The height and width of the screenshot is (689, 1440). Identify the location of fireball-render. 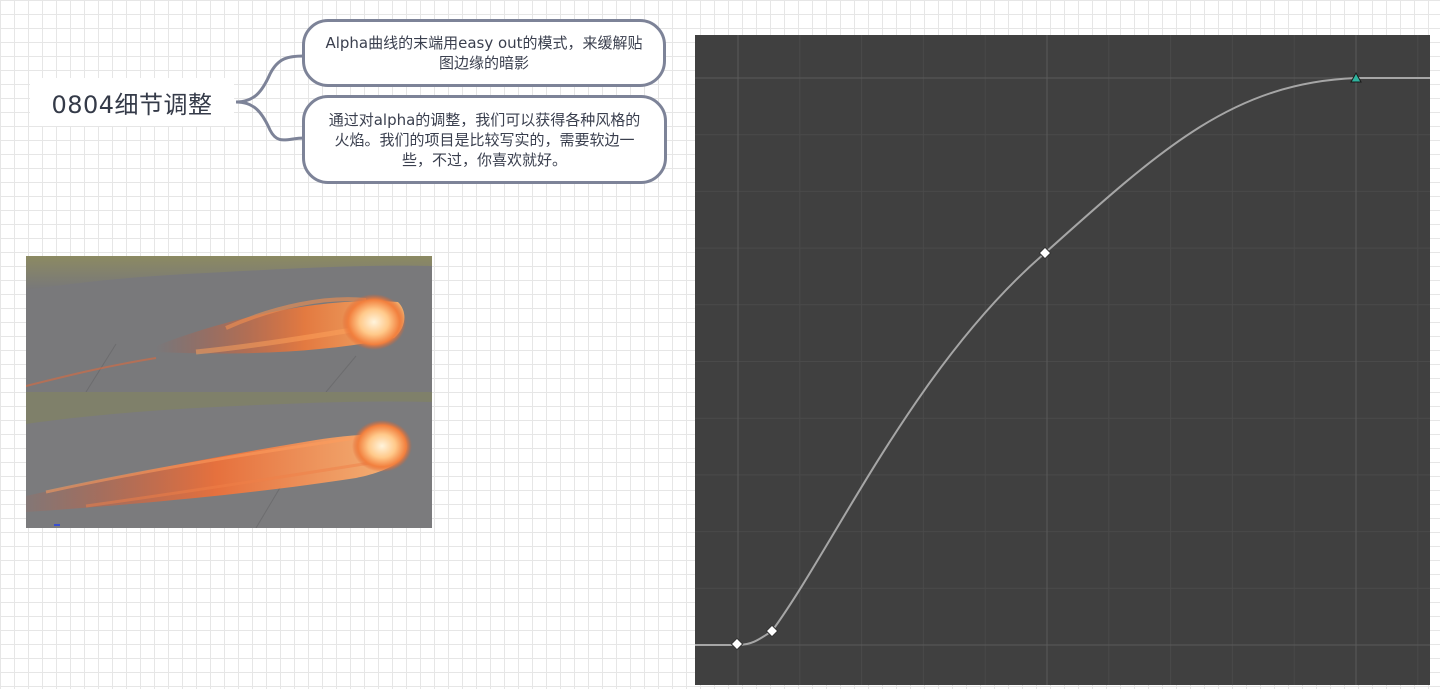
(229, 392).